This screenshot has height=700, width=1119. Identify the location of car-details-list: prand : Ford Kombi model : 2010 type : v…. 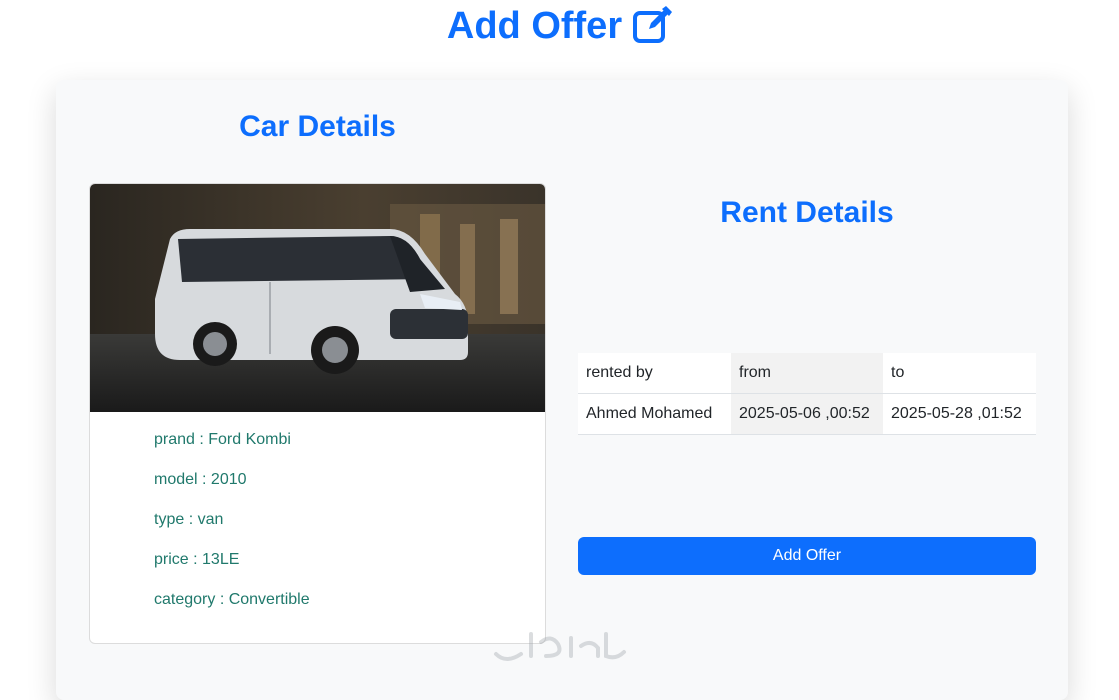
(232, 530).